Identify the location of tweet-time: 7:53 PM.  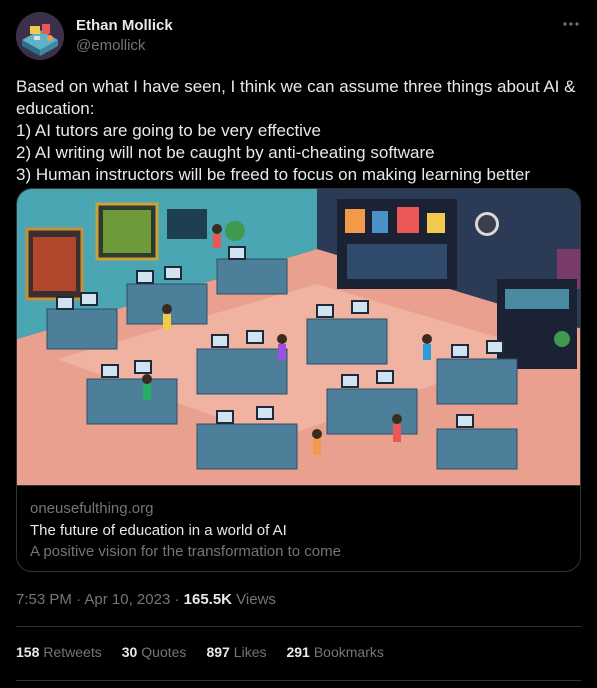
(44, 599).